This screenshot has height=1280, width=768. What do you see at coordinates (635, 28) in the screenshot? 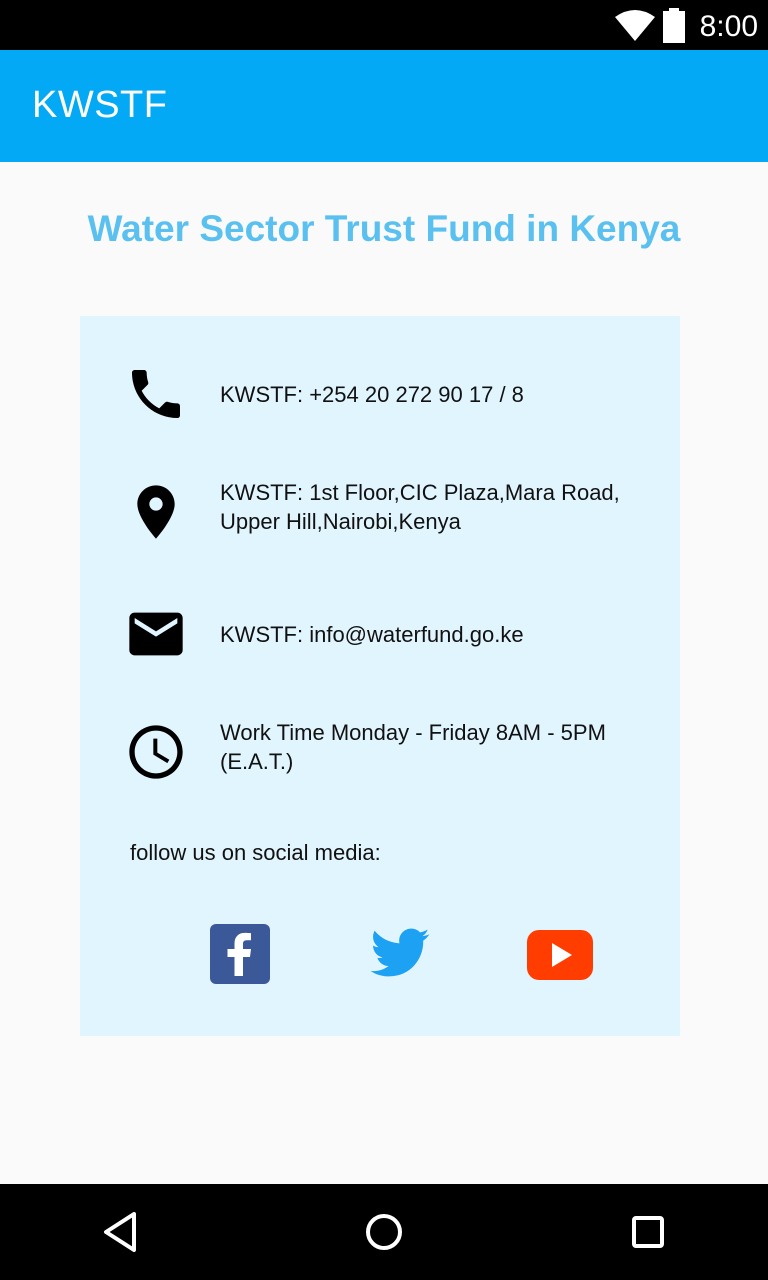
I see `wifi-icon` at bounding box center [635, 28].